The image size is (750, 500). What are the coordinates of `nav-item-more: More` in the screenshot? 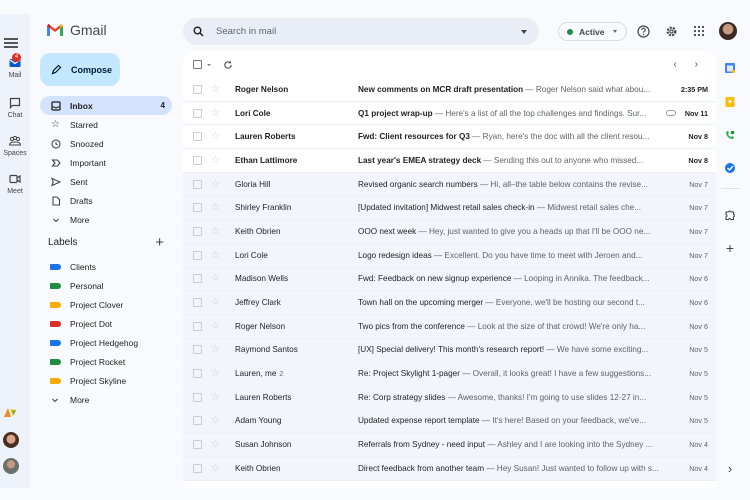 It's located at (106, 219).